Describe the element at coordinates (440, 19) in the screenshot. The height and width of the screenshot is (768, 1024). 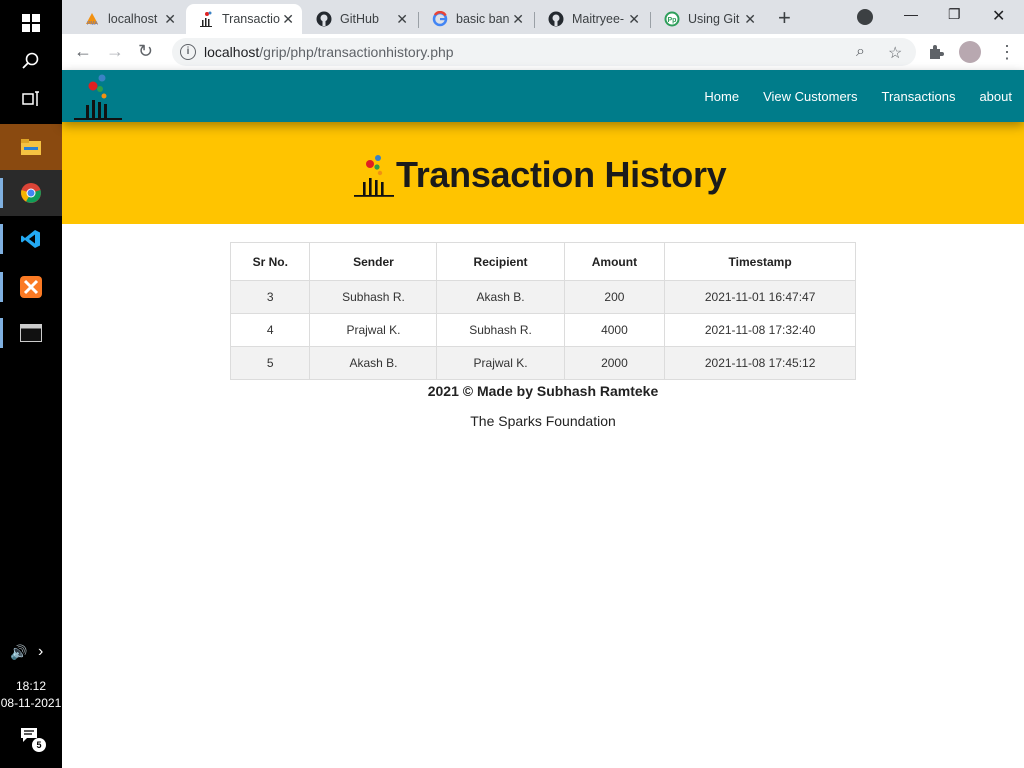
I see `google-icon` at that location.